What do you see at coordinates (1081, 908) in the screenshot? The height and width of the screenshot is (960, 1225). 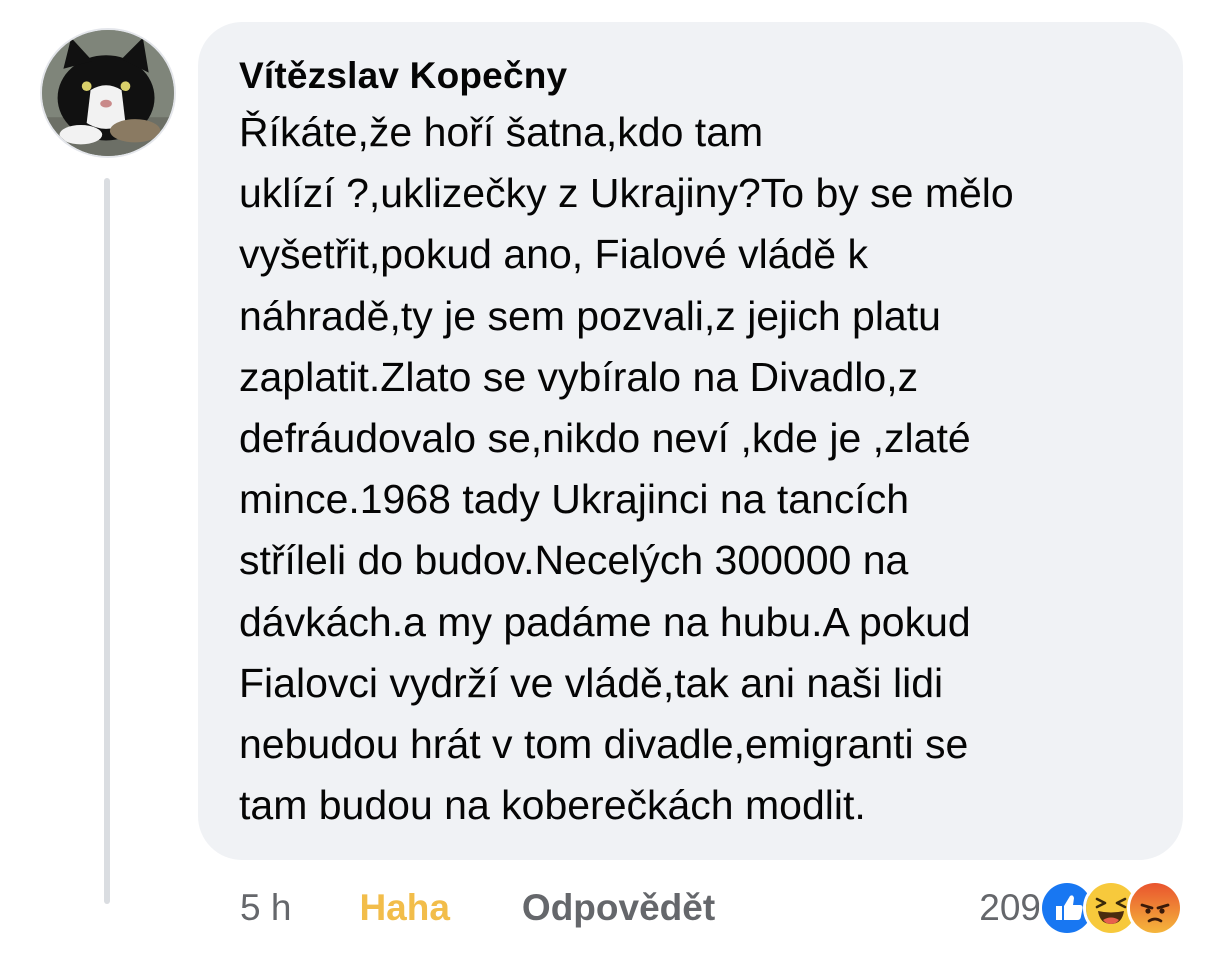 I see `reactions-summary: 209` at bounding box center [1081, 908].